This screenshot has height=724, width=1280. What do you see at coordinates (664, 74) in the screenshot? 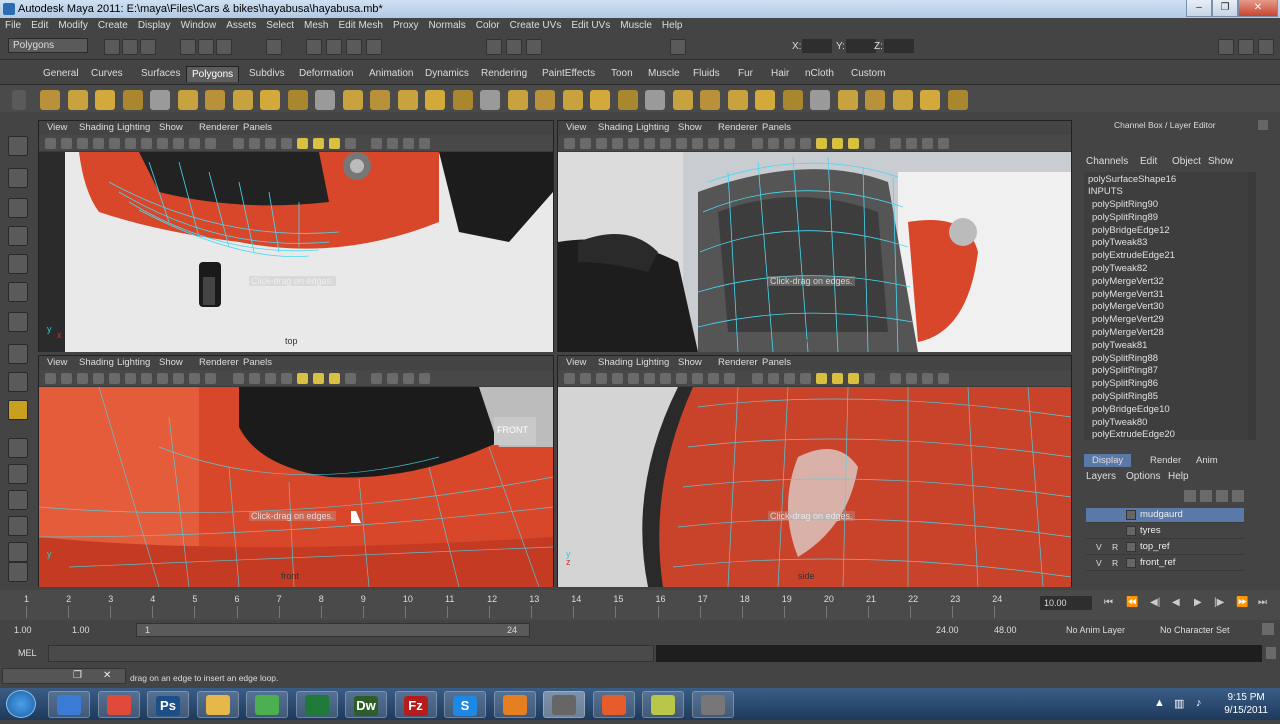
I see `shelf-tab-muscle: Muscle` at bounding box center [664, 74].